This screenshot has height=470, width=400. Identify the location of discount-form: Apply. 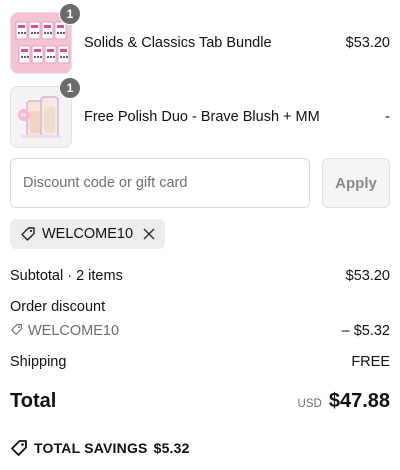
(200, 183).